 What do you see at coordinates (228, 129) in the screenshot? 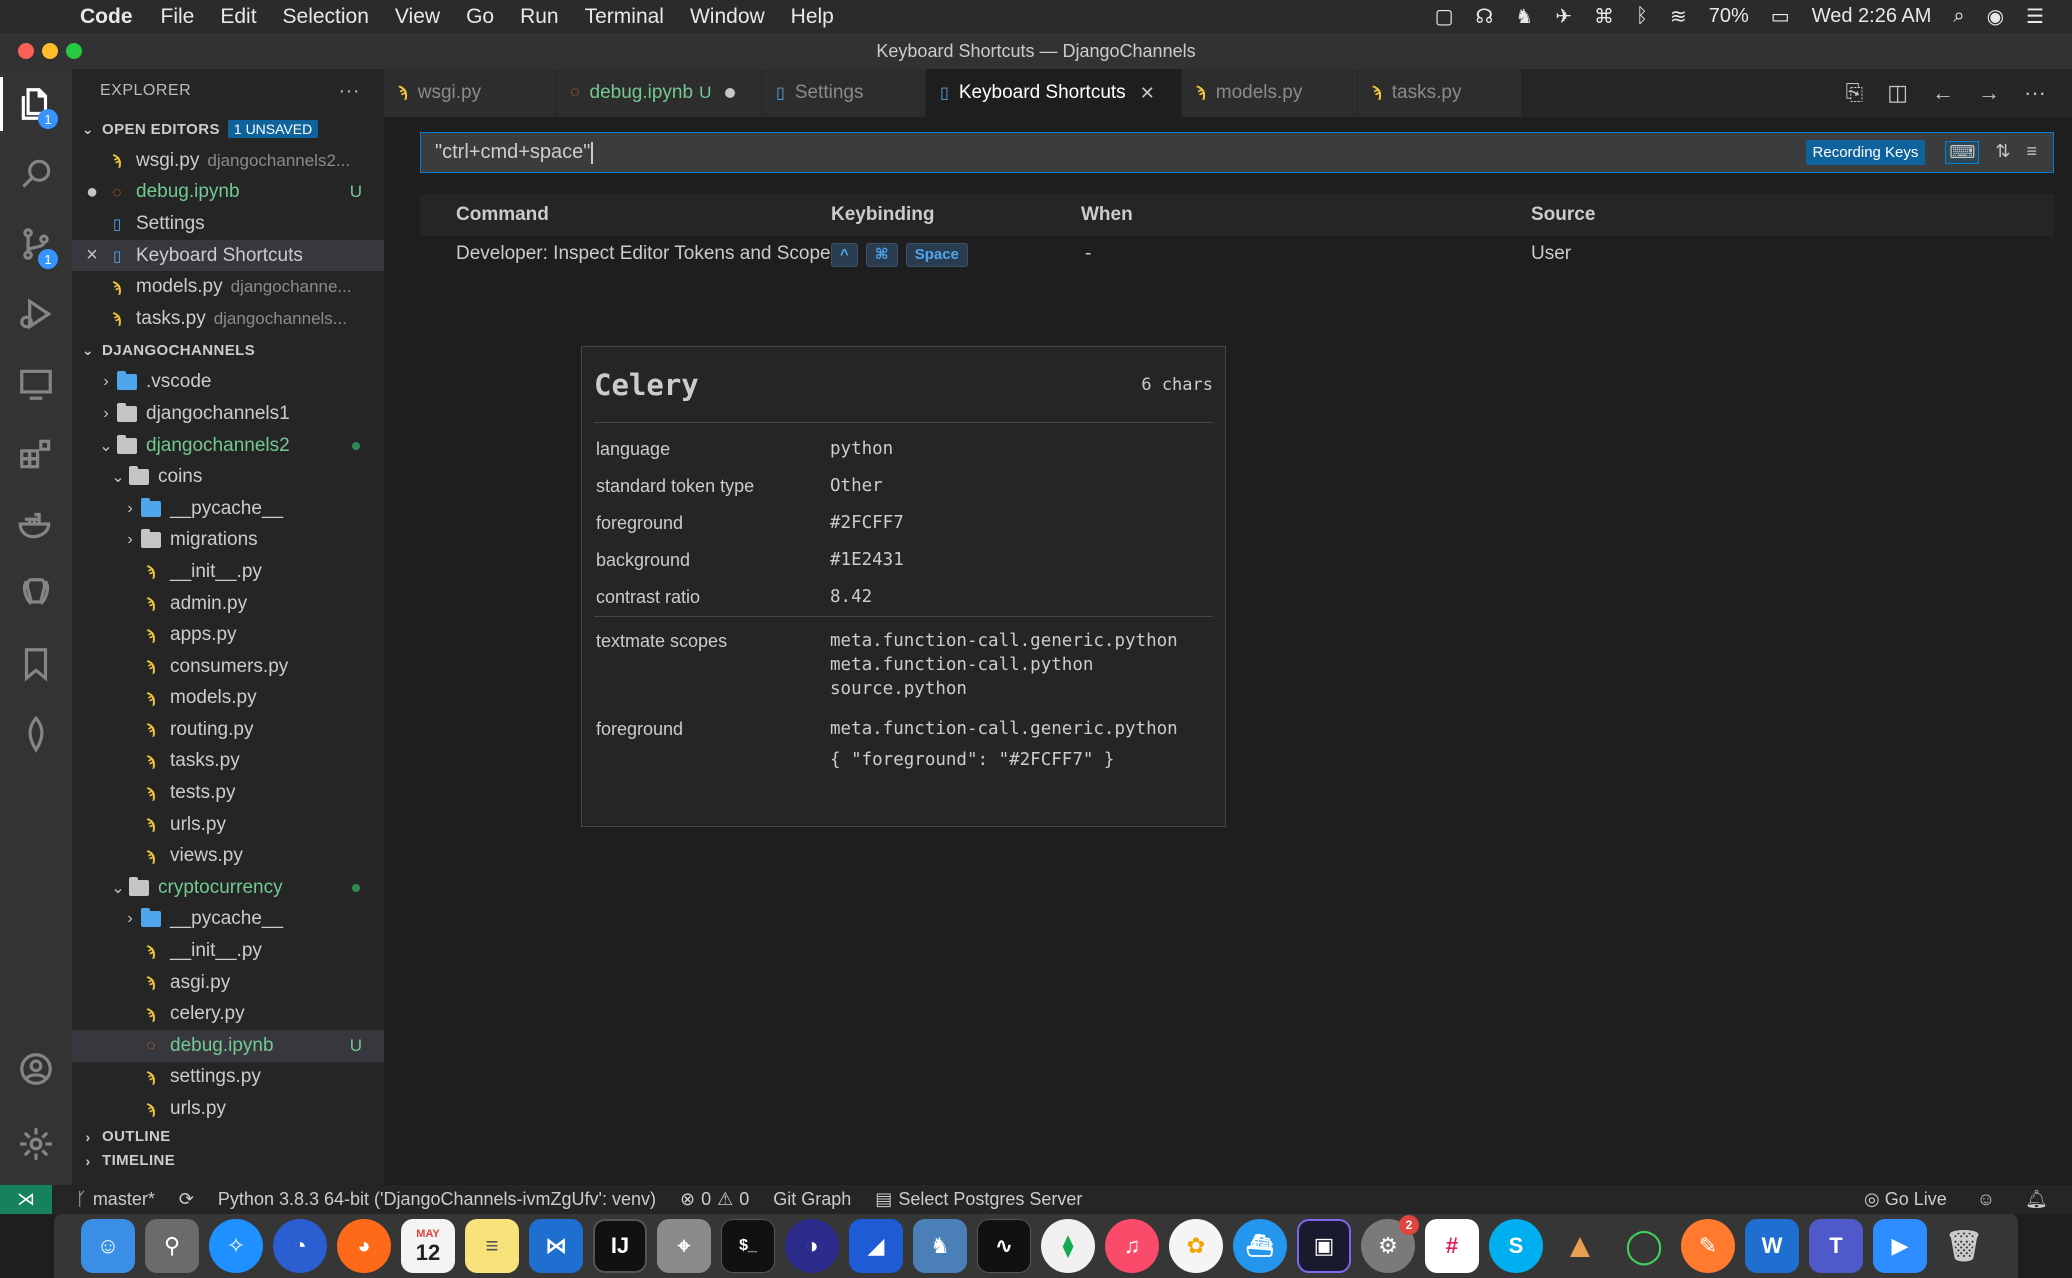
I see `open-editors-section: ⌄ OPEN EDITORS 1 UNSAVED` at bounding box center [228, 129].